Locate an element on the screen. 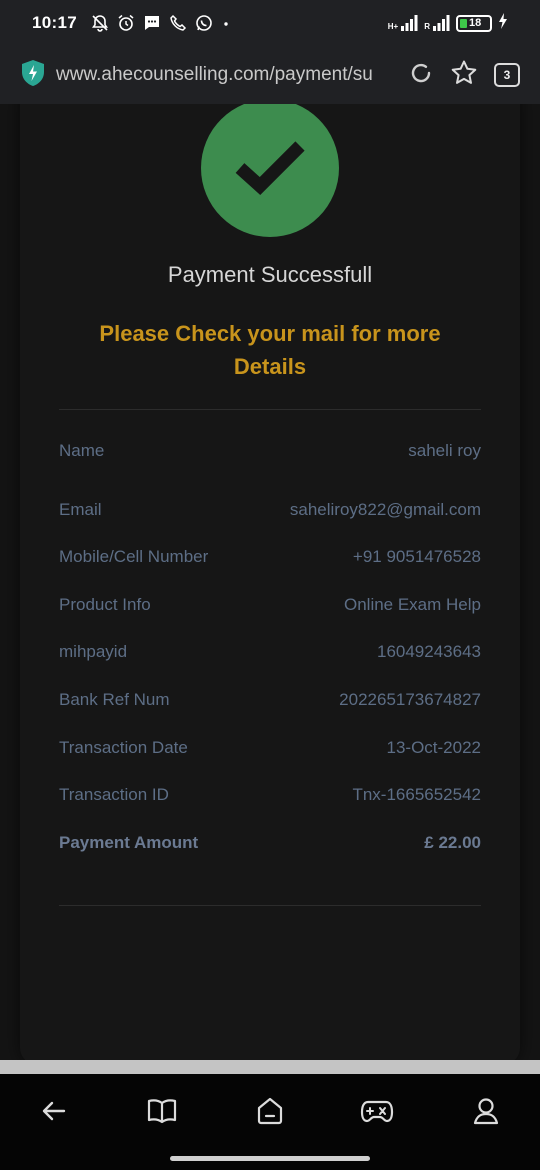 This screenshot has width=540, height=1170. row-label: Product Info is located at coordinates (105, 604).